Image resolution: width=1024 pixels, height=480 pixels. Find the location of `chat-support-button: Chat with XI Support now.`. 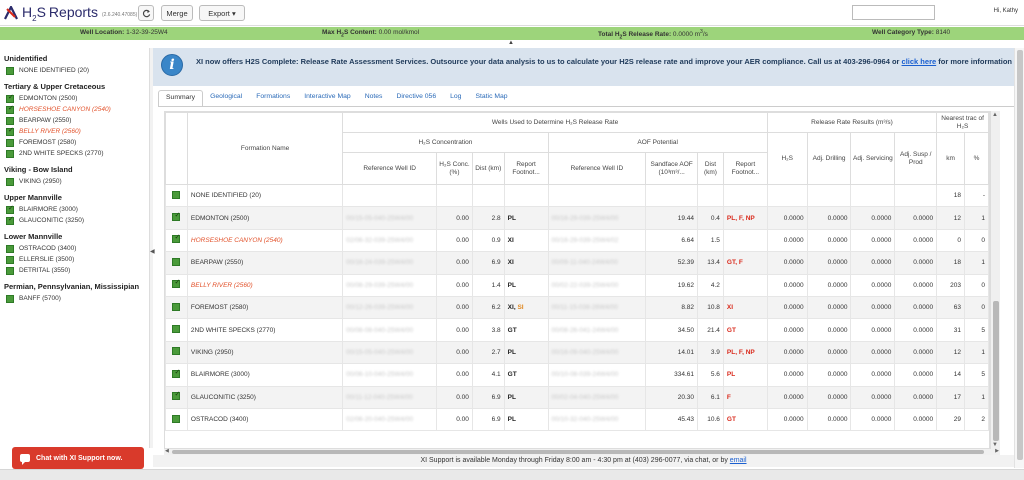

chat-support-button: Chat with XI Support now. is located at coordinates (78, 458).